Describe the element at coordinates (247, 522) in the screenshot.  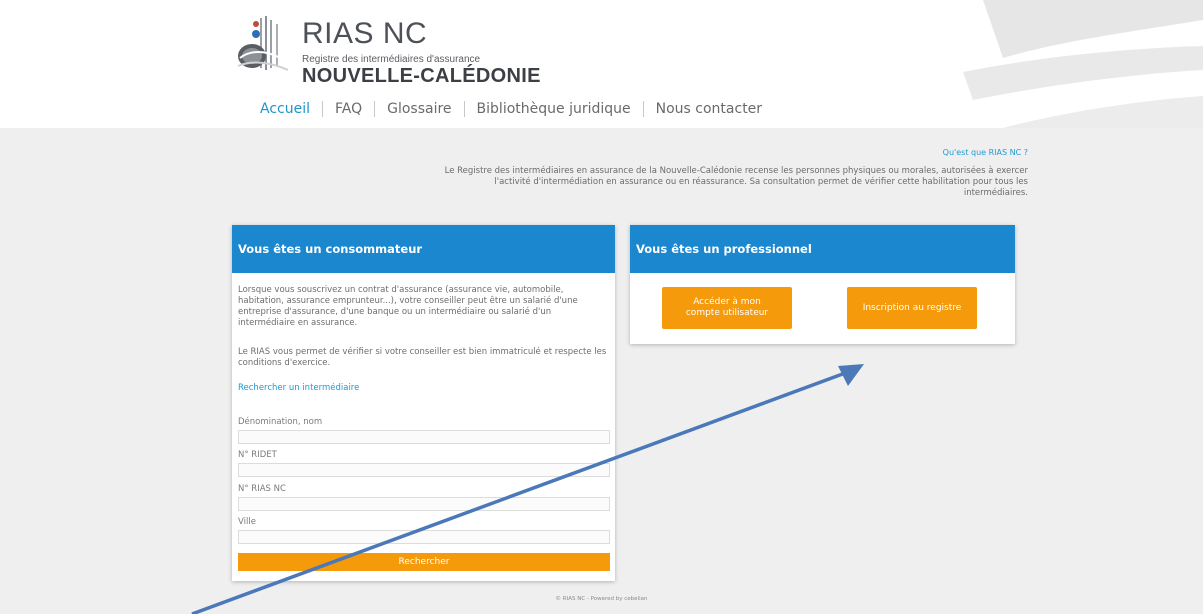
I see `city-field-label: Ville` at that location.